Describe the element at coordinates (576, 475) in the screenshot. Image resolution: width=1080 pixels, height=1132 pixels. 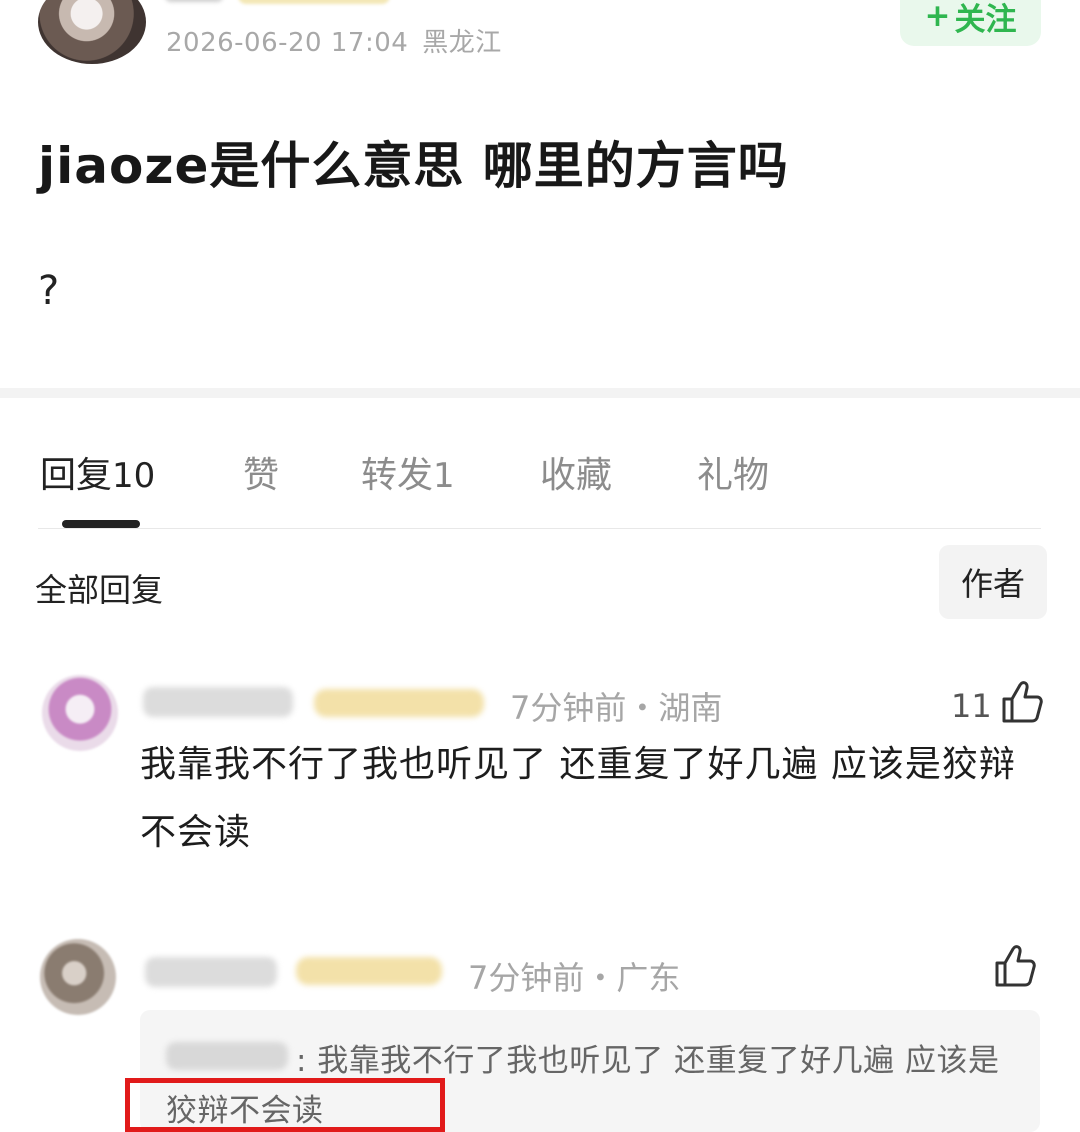
I see `tab-favorites-label: 收藏` at that location.